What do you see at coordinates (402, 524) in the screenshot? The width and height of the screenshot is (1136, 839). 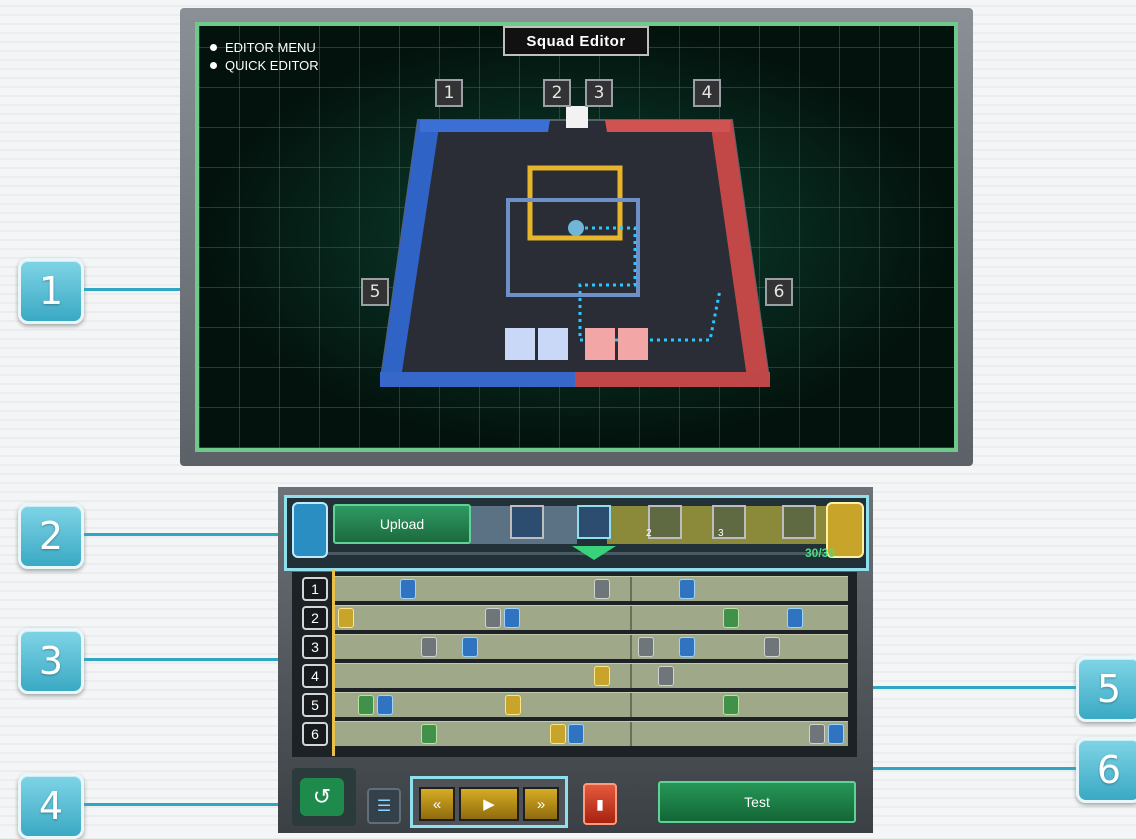 I see `upload-button: Upload` at bounding box center [402, 524].